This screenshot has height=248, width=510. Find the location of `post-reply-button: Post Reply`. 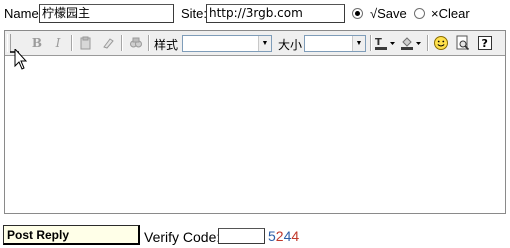

post-reply-button: Post Reply is located at coordinates (71, 235).